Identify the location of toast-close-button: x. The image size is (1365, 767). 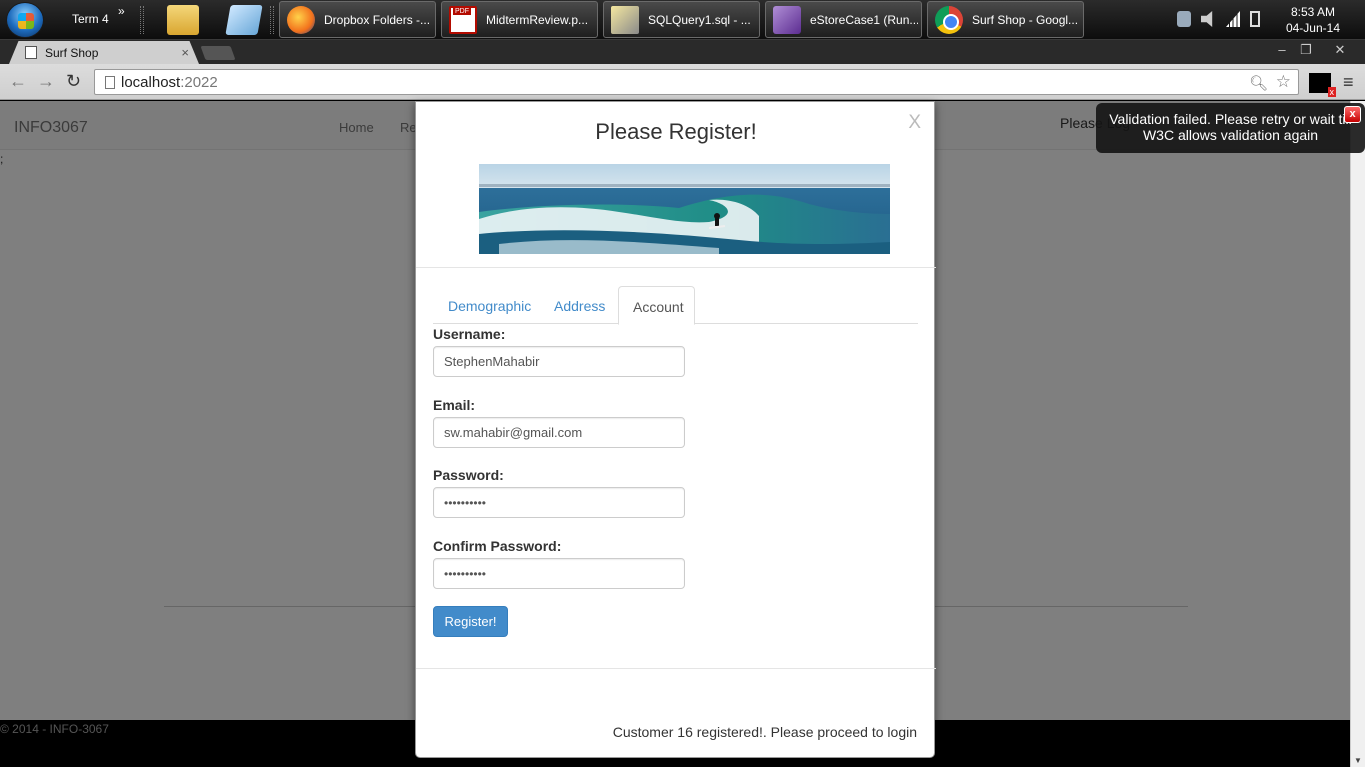
(1352, 114).